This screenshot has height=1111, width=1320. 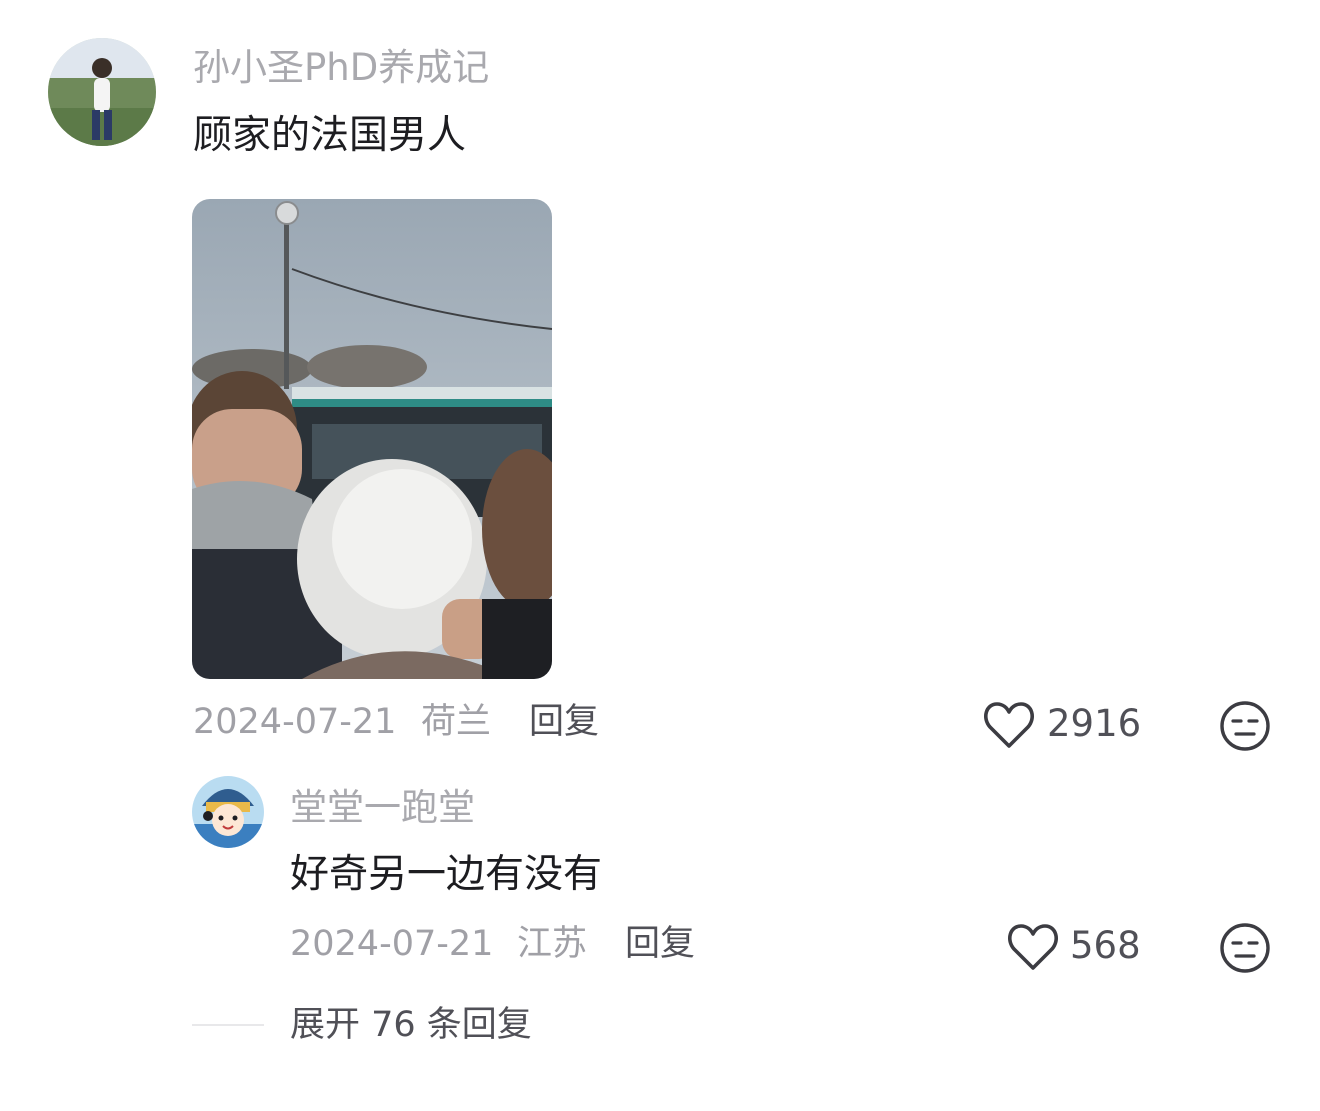 I want to click on comment-photo, so click(x=372, y=439).